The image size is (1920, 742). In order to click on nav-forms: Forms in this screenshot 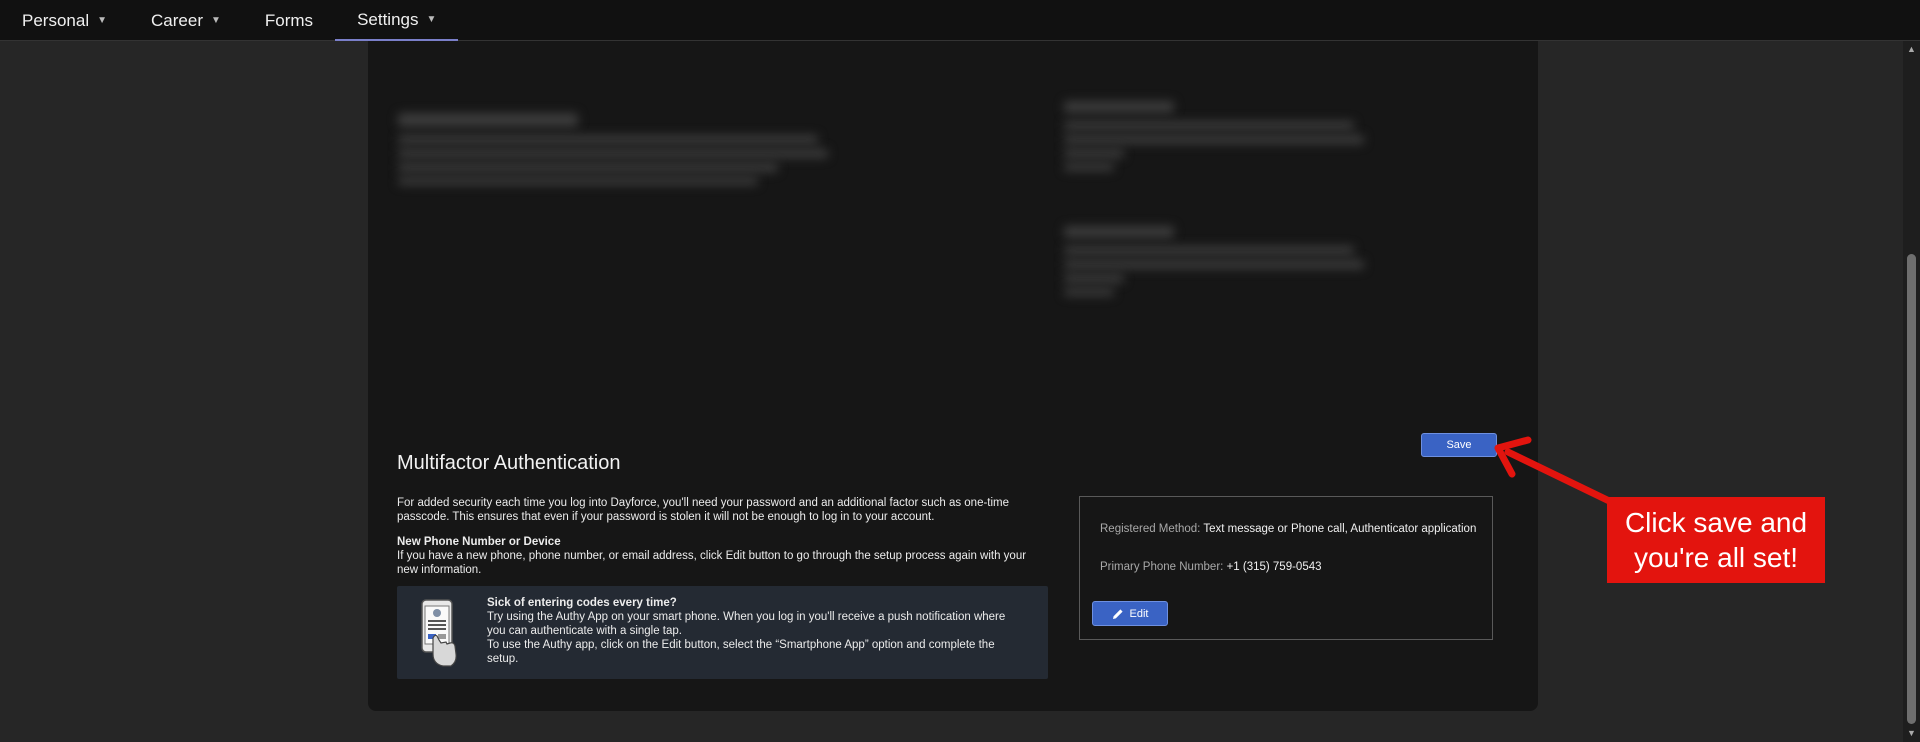, I will do `click(289, 20)`.